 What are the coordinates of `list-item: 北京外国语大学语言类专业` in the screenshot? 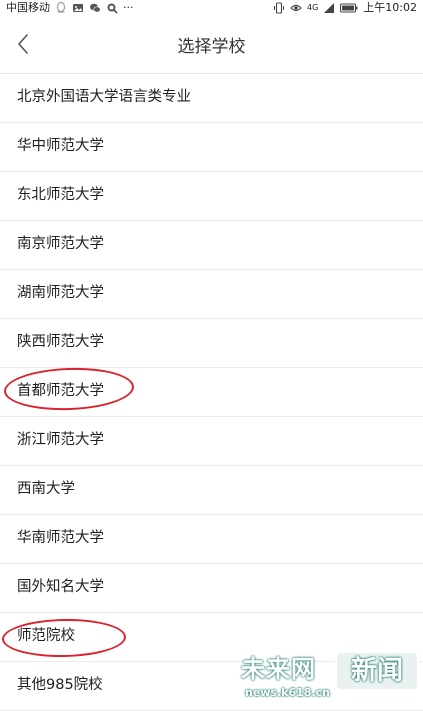 It's located at (211, 98).